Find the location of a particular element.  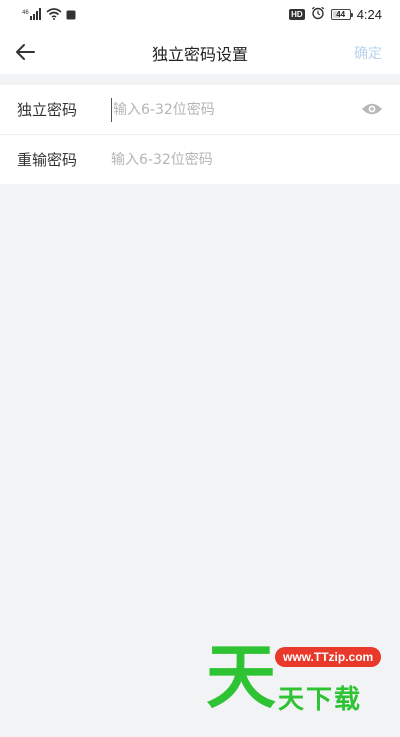

password-form: 独立密码 重输密码 is located at coordinates (200, 134).